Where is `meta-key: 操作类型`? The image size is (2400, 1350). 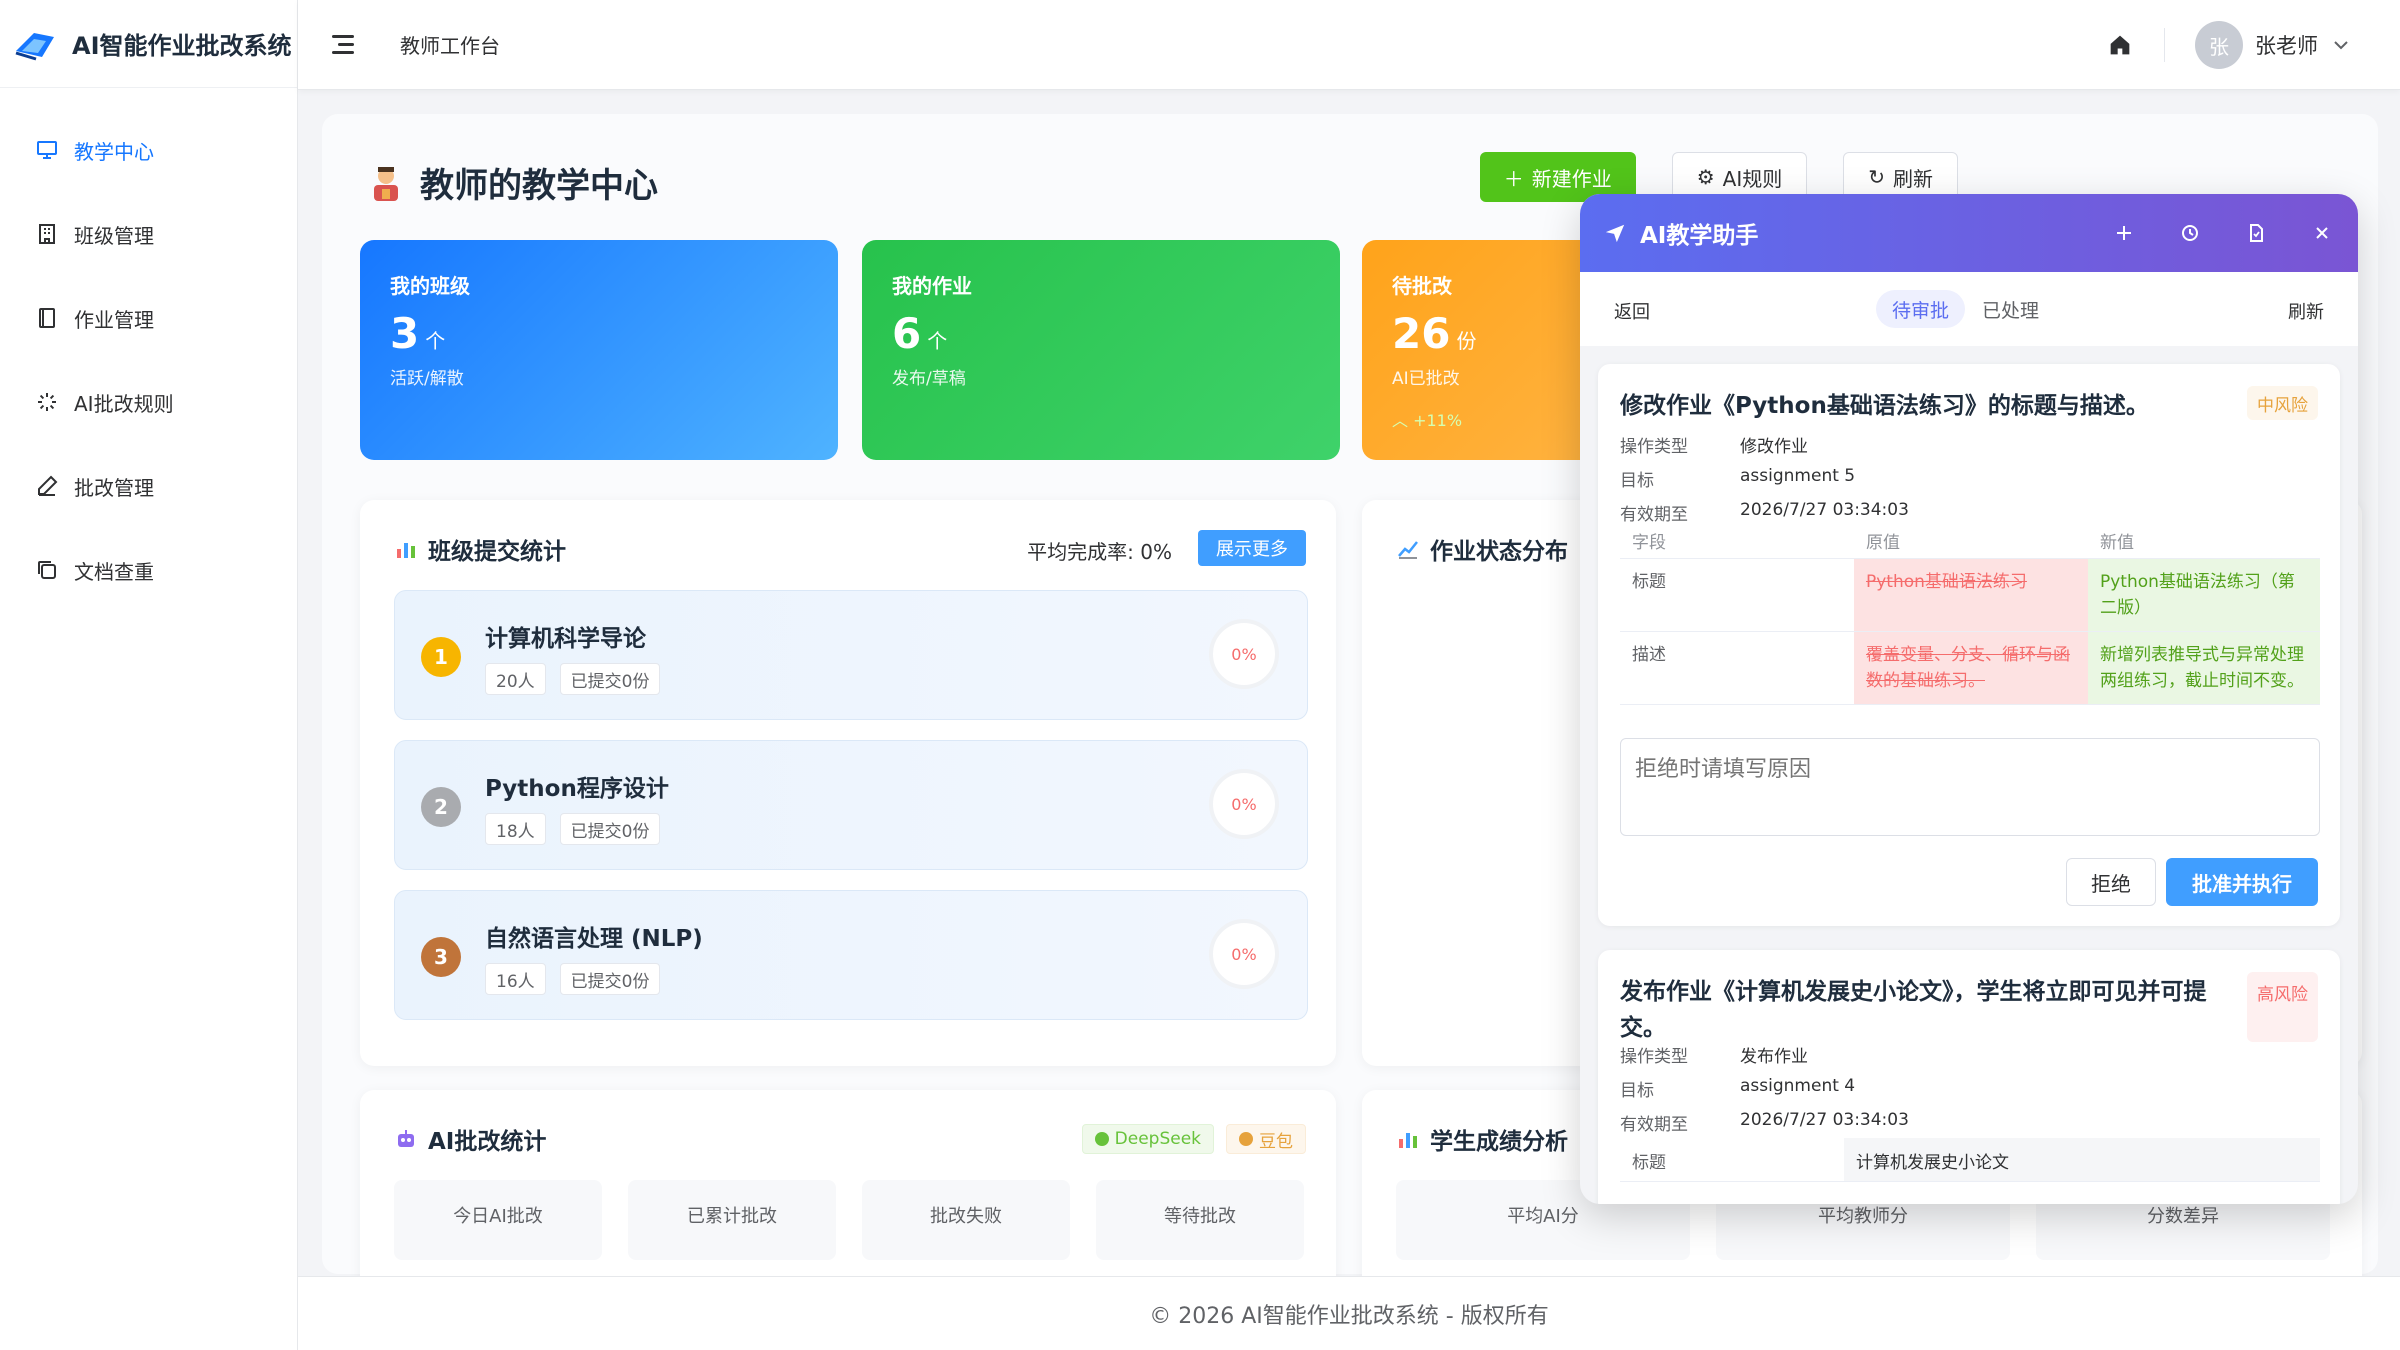
meta-key: 操作类型 is located at coordinates (1654, 447).